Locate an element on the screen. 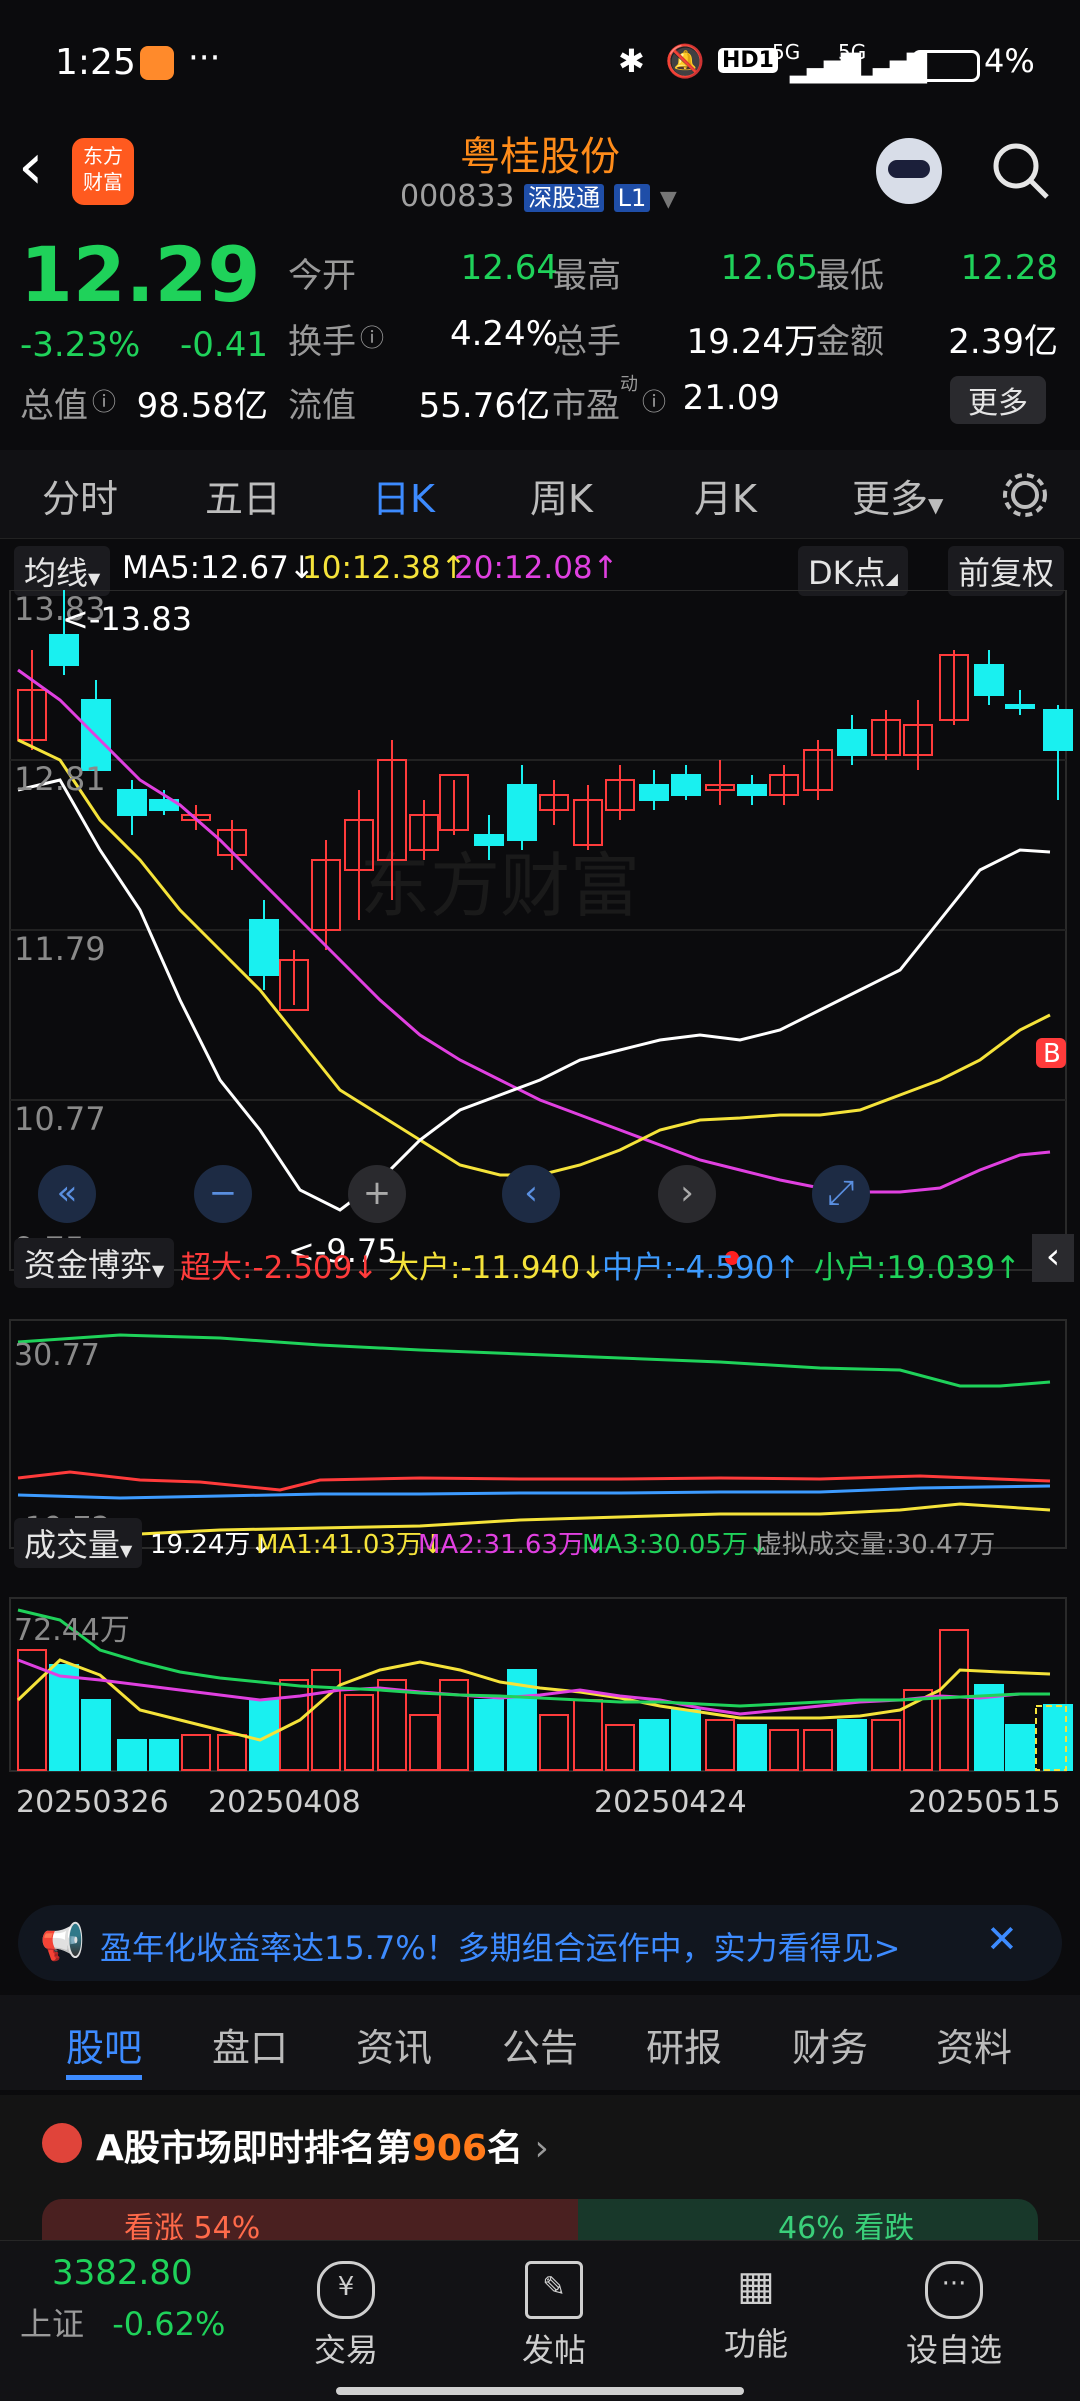 Image resolution: width=1080 pixels, height=2401 pixels. tab-intraday: 分时 is located at coordinates (80, 495).